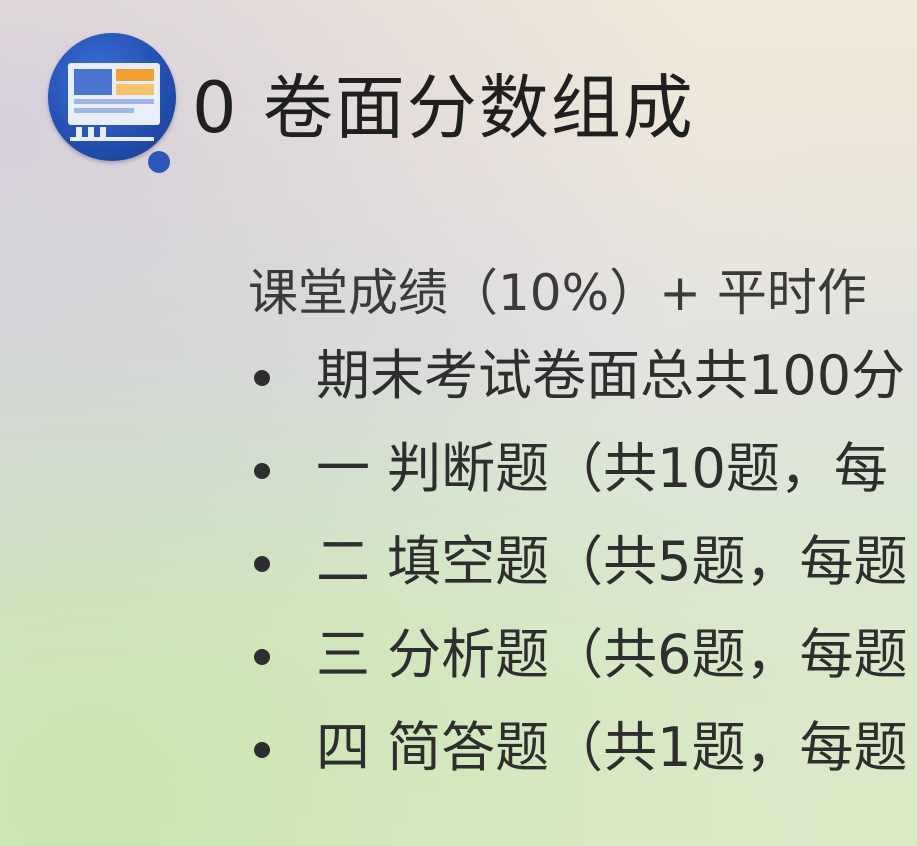 This screenshot has width=917, height=846. Describe the element at coordinates (611, 375) in the screenshot. I see `list-item-text: 期末考试卷面总共100分` at that location.